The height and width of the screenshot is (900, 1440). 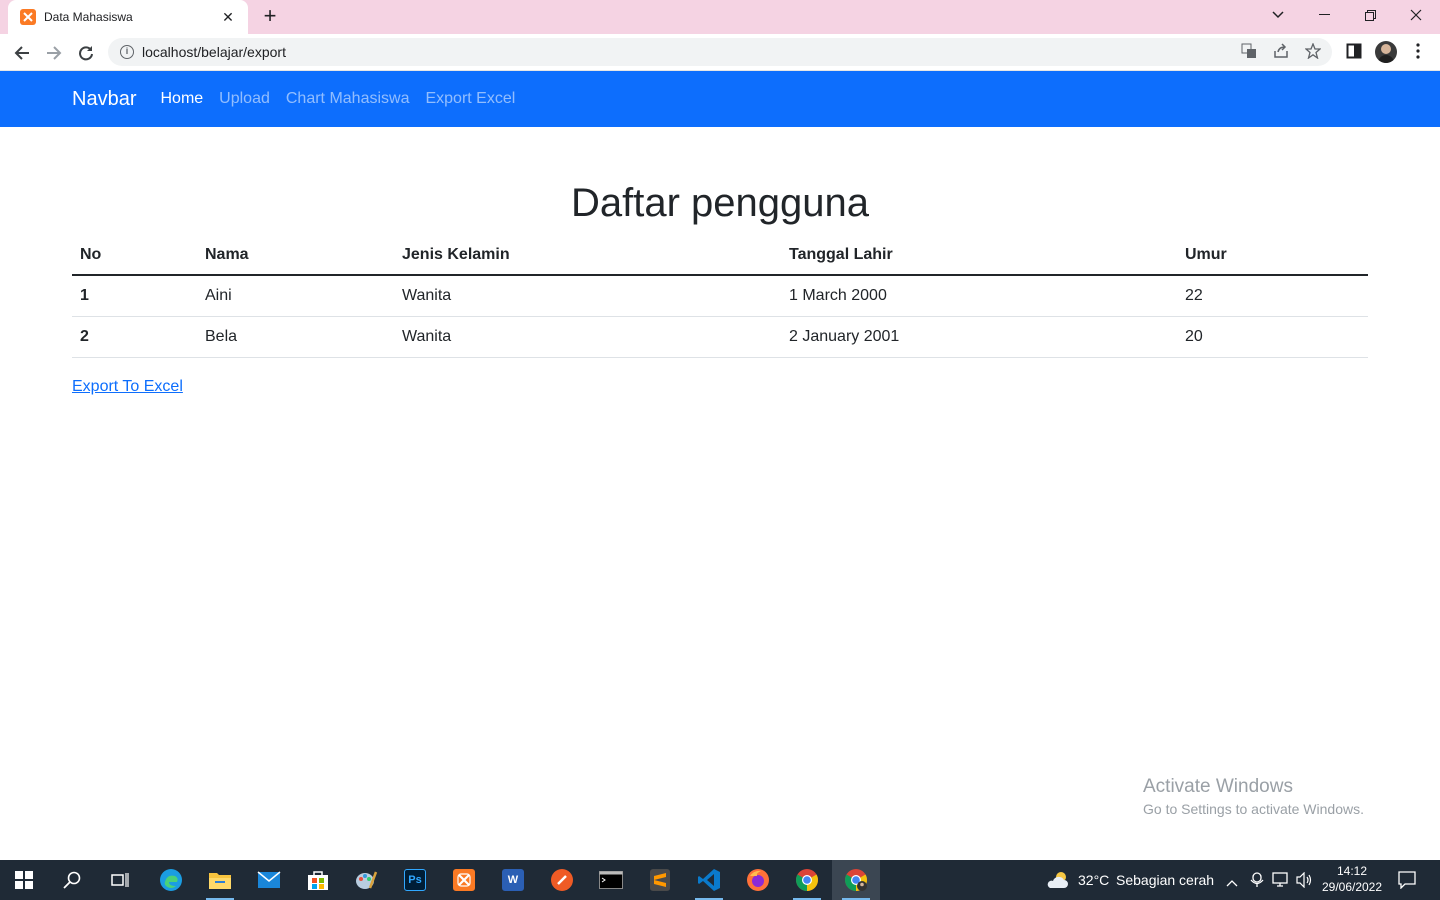 I want to click on table-row: 2 Bela Wanita 2 January 2001 20, so click(x=720, y=337).